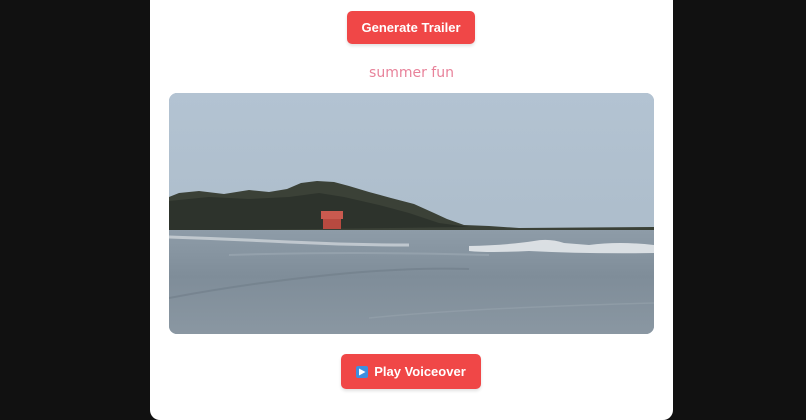  I want to click on play-icon, so click(362, 371).